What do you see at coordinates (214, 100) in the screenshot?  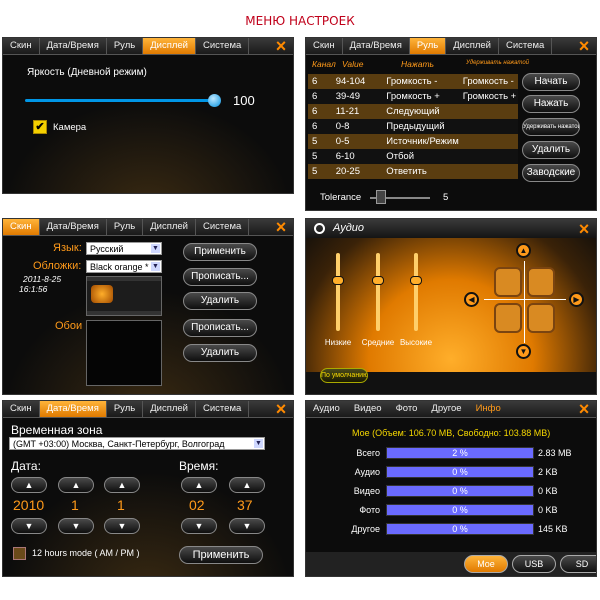 I see `brightness-slider-handle` at bounding box center [214, 100].